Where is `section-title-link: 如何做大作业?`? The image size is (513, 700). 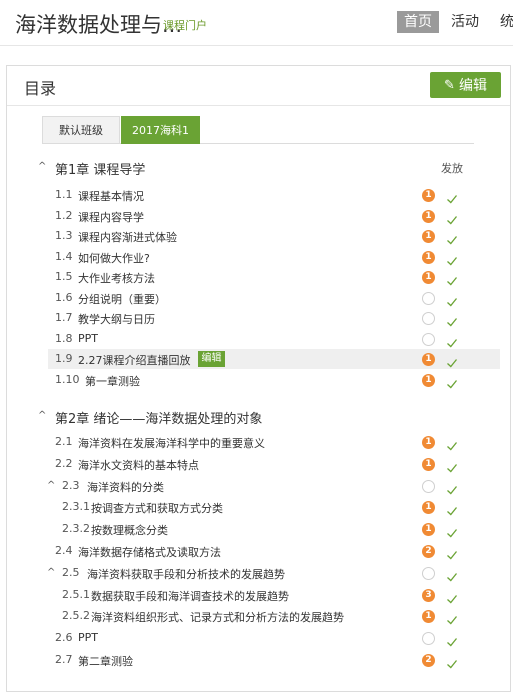 section-title-link: 如何做大作业? is located at coordinates (114, 258).